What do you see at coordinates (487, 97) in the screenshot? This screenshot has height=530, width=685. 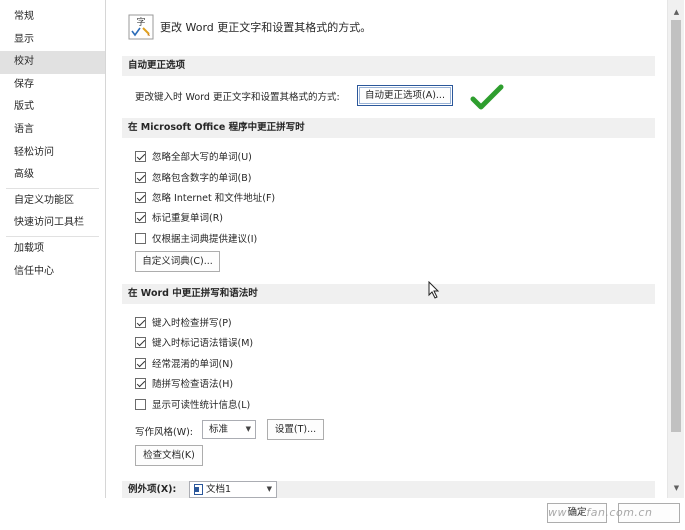 I see `green-checkmark-icon` at bounding box center [487, 97].